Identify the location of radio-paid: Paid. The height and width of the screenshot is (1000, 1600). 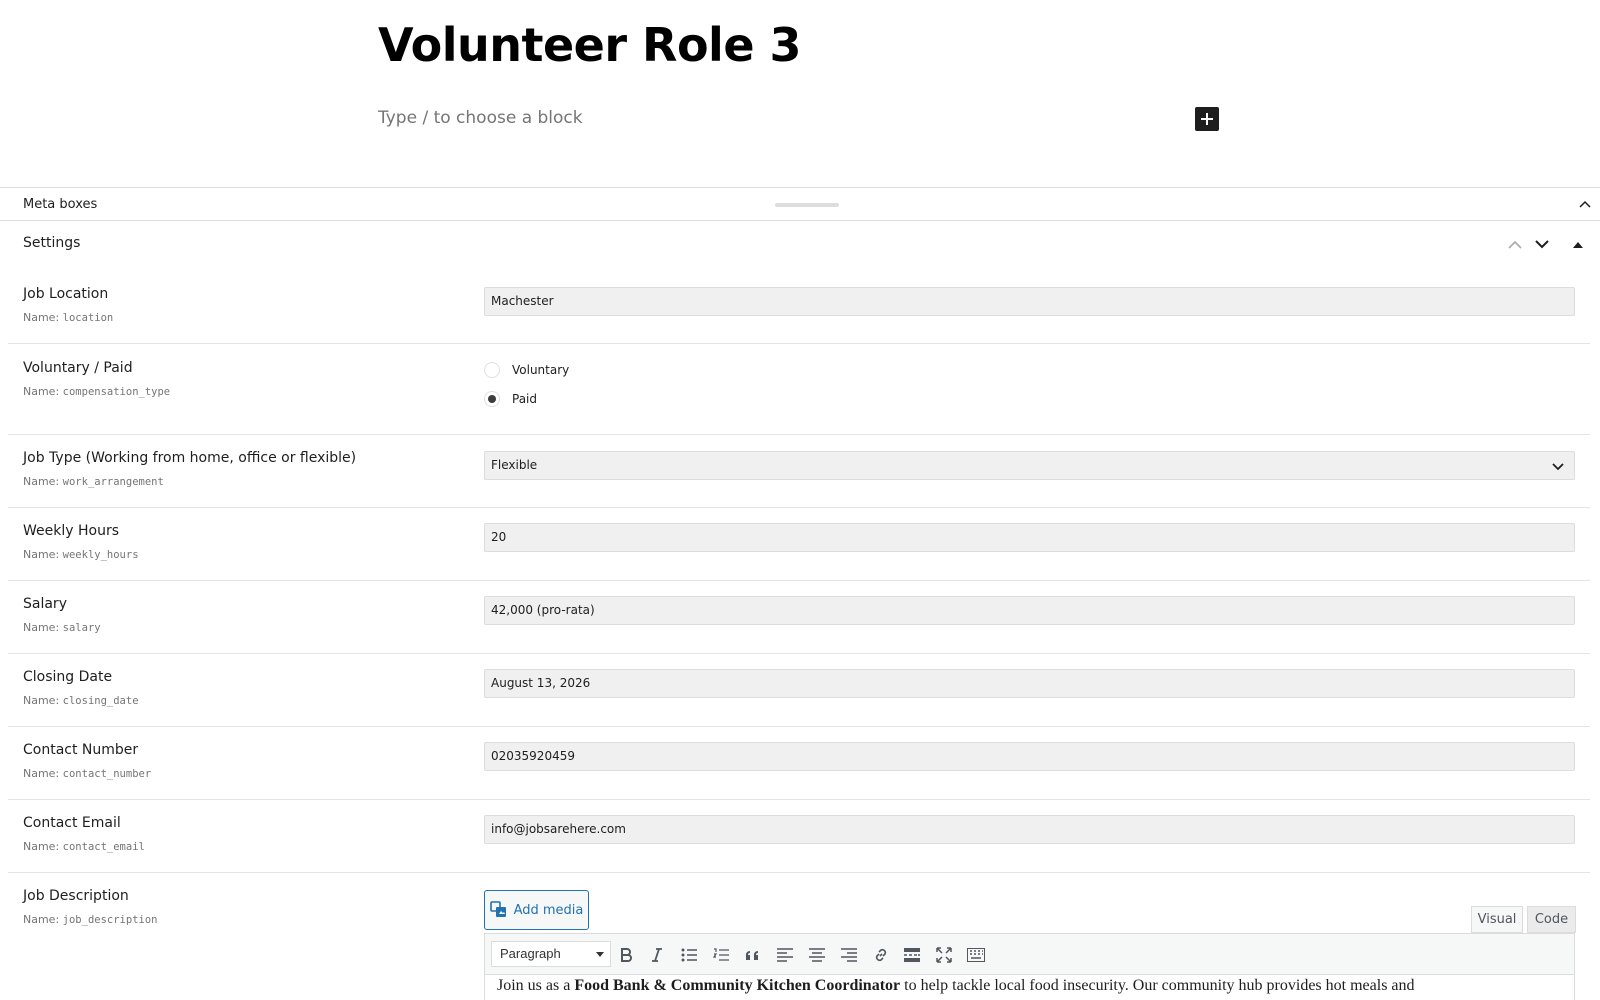
(510, 399).